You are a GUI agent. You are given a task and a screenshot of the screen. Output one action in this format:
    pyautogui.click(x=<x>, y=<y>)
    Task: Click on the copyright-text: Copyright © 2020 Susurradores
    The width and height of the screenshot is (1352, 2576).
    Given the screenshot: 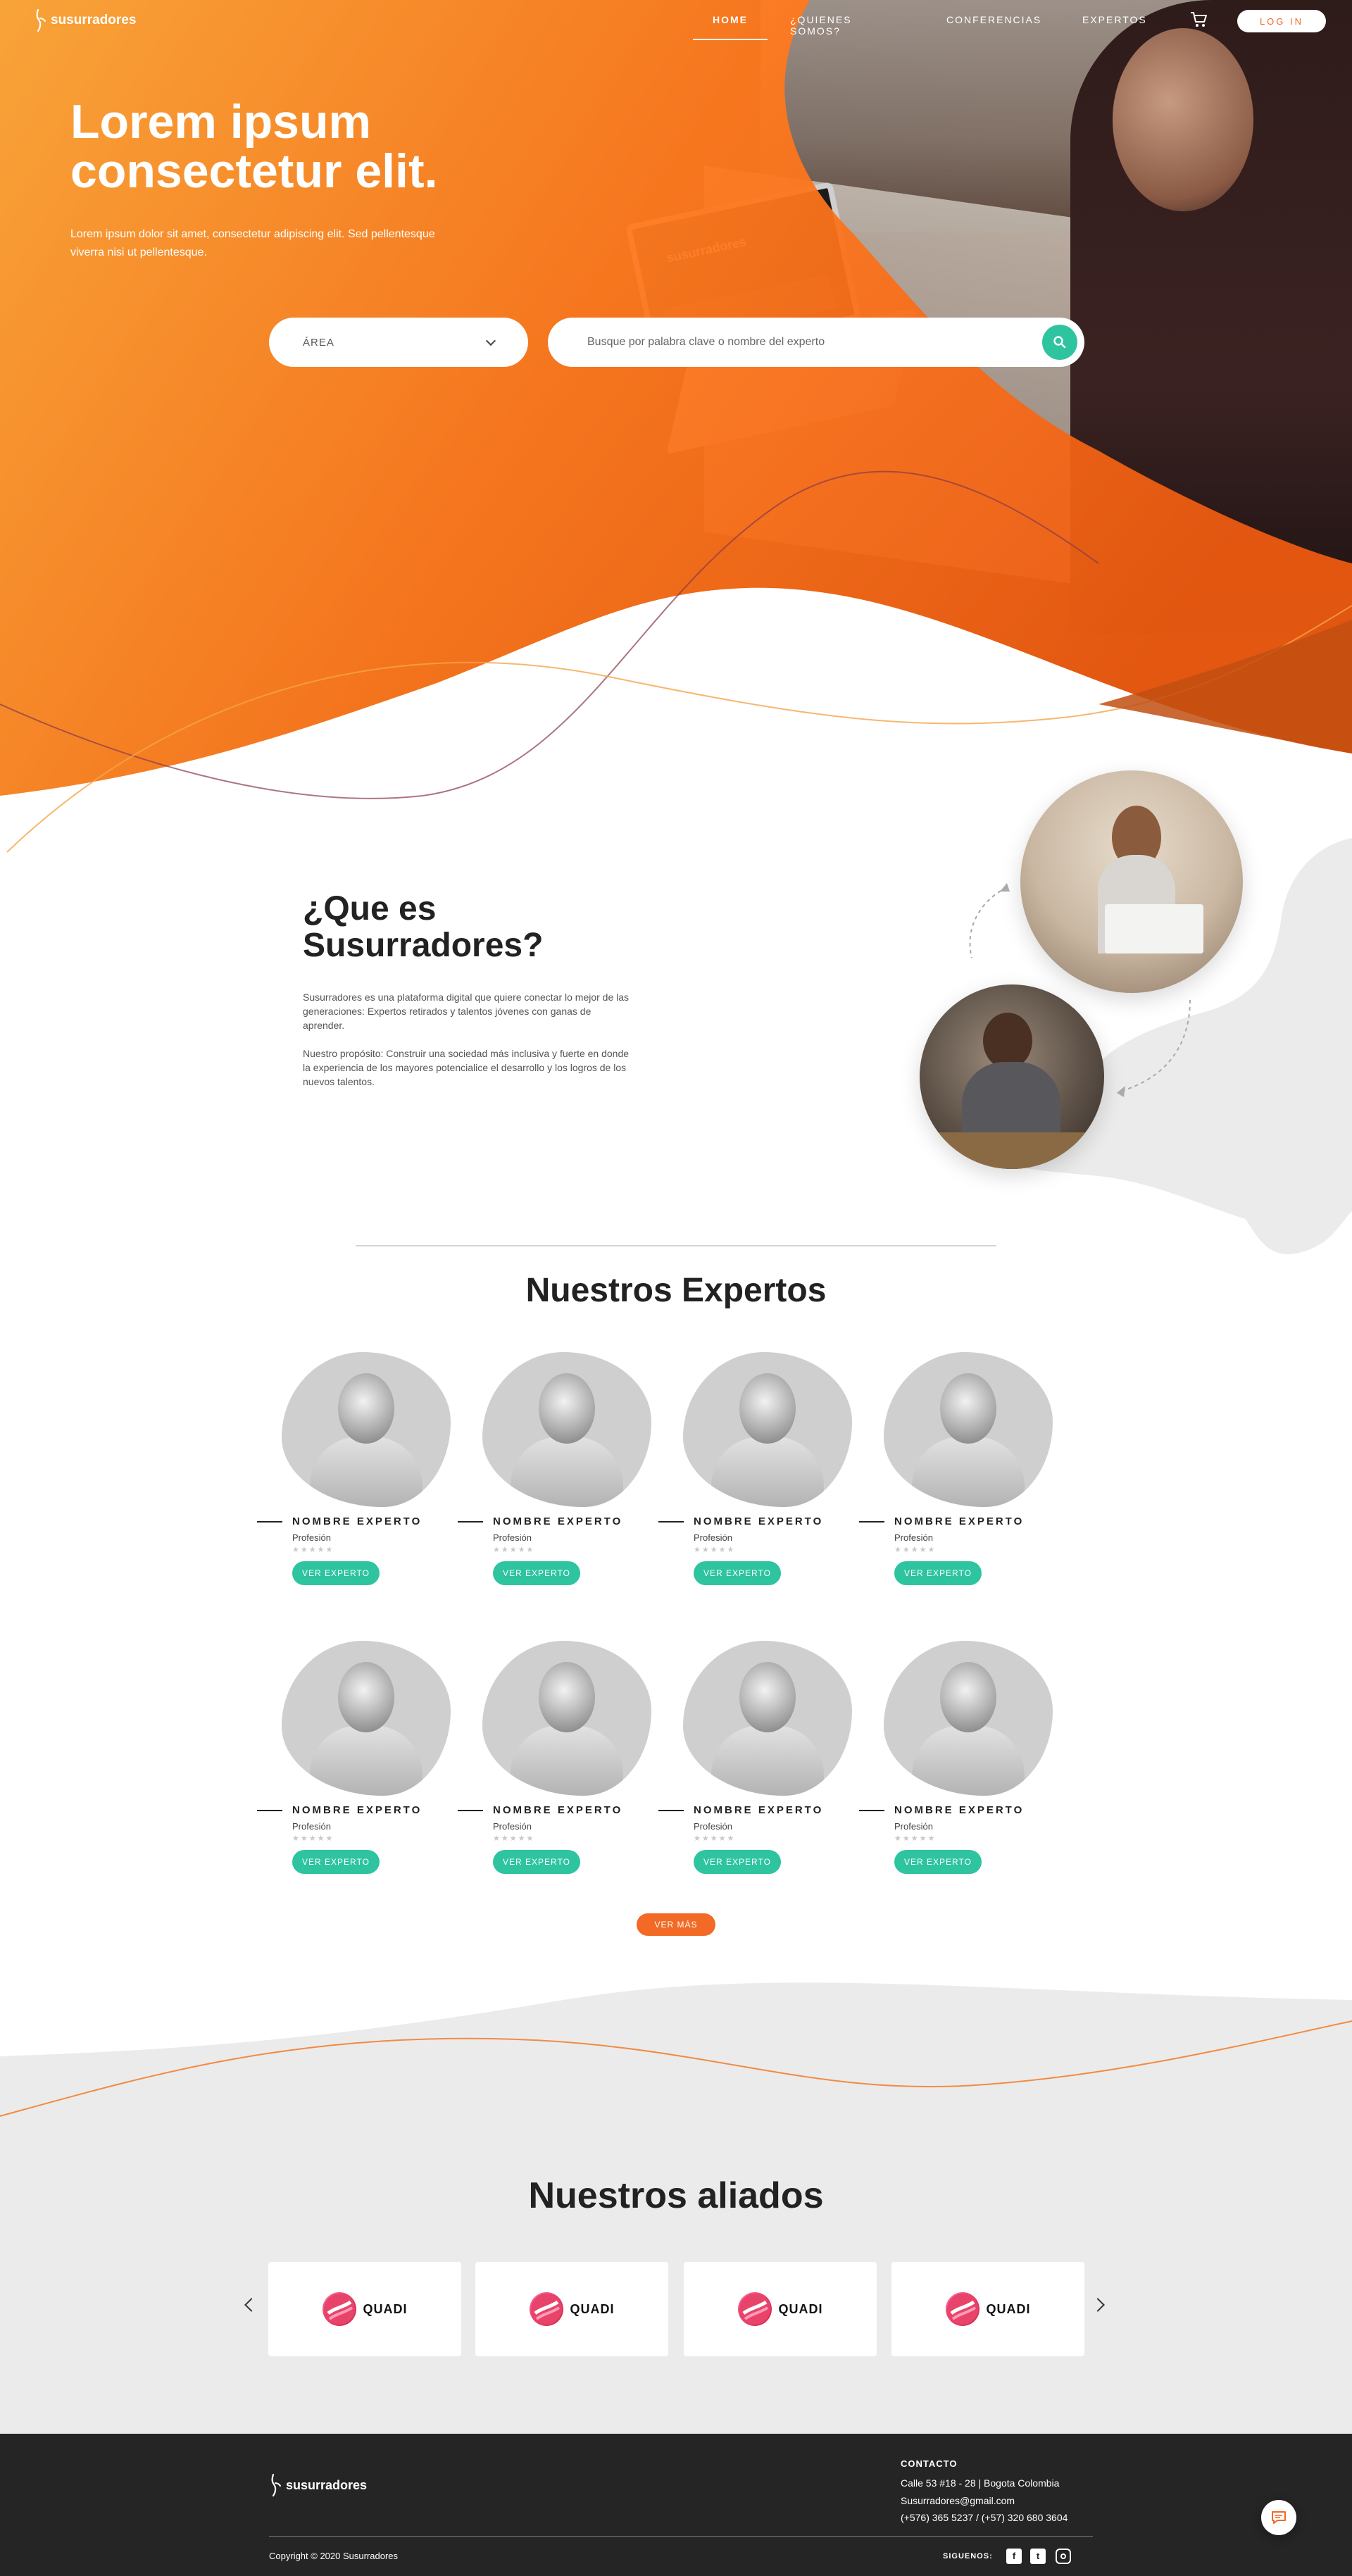 What is the action you would take?
    pyautogui.click(x=334, y=2556)
    